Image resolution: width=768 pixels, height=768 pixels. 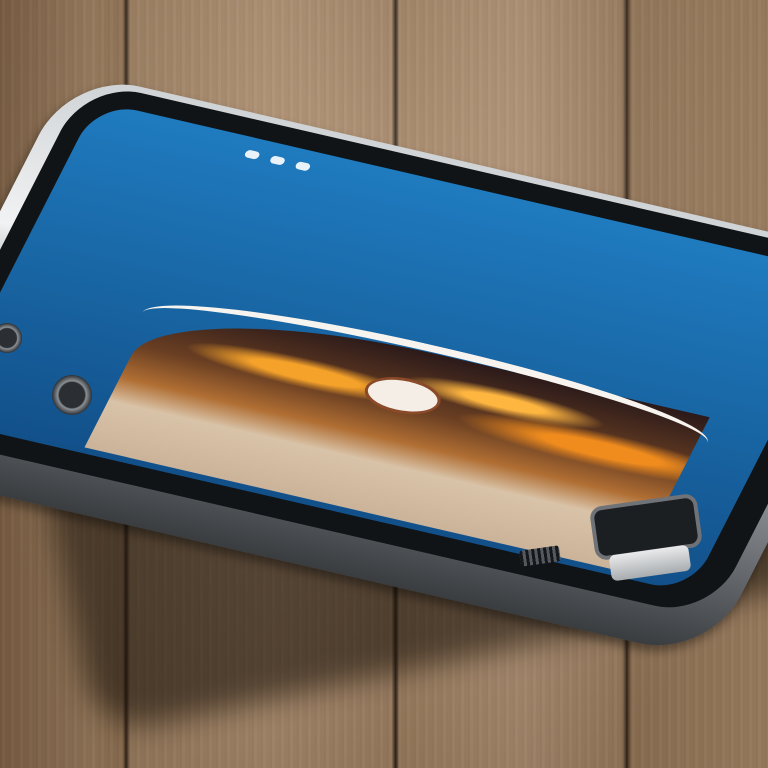 What do you see at coordinates (277, 160) in the screenshot?
I see `wifi-icon` at bounding box center [277, 160].